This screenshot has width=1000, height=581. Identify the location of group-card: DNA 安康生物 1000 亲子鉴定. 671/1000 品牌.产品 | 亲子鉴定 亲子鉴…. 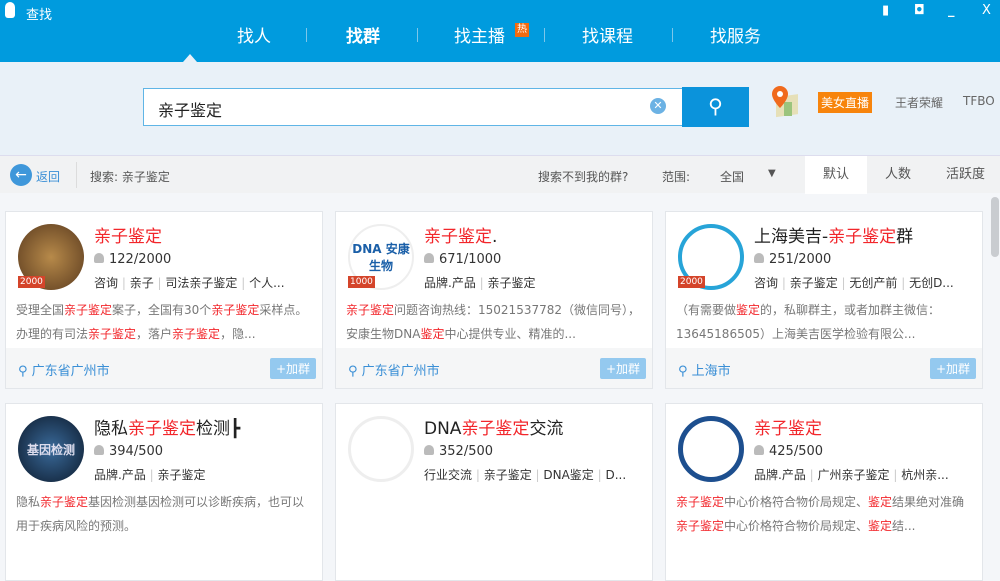
(494, 300).